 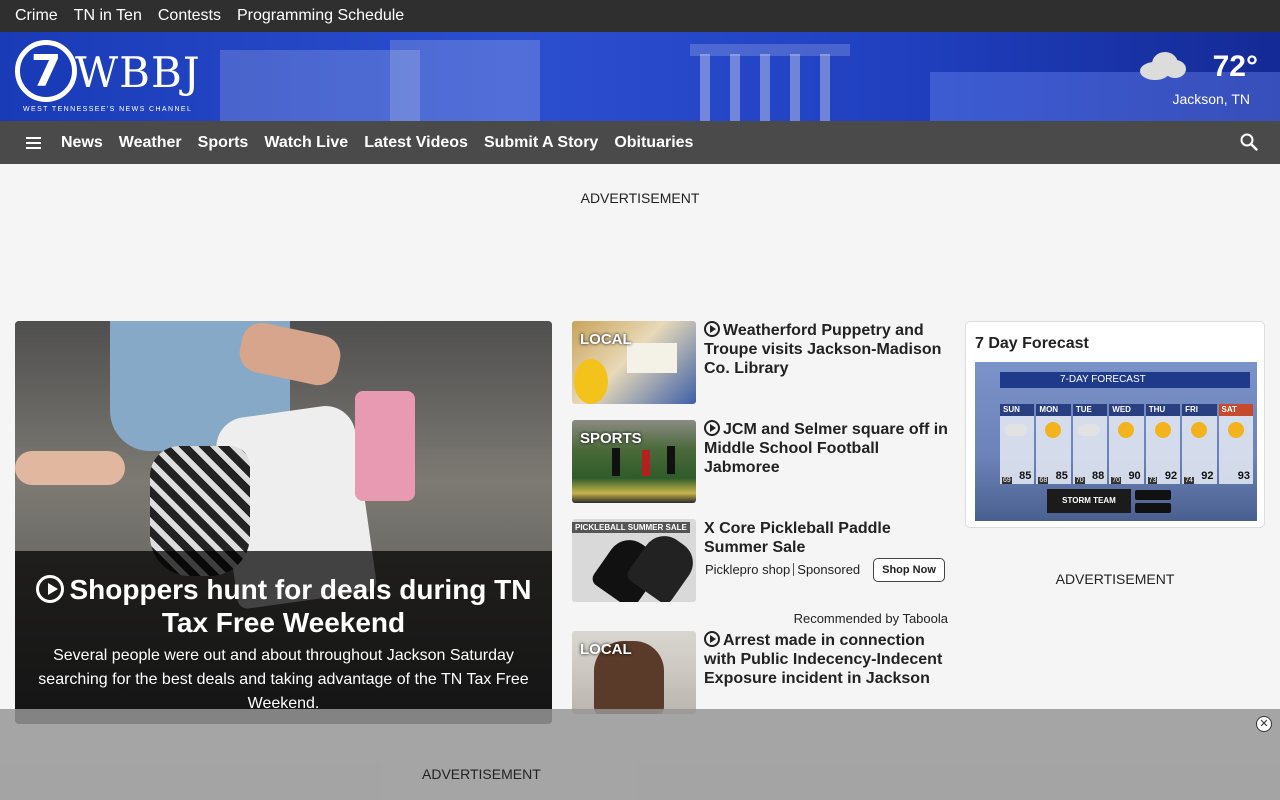 What do you see at coordinates (747, 569) in the screenshot?
I see `sponsor-name: Picklepro shop` at bounding box center [747, 569].